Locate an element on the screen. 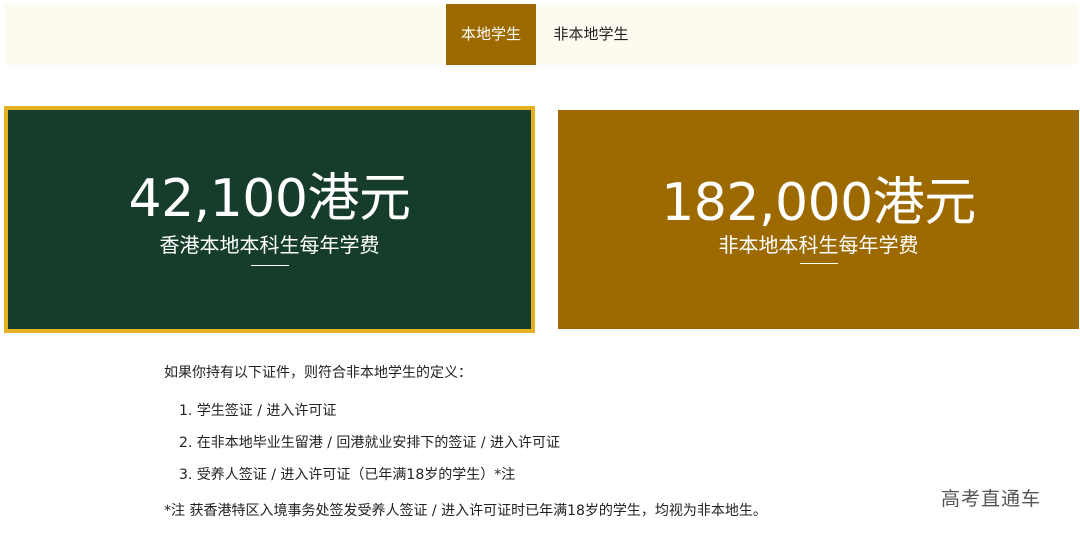 This screenshot has width=1080, height=537. list-item: 3. 受养人签证 / 进入许可证（已年满18岁的学生）*注 is located at coordinates (347, 475).